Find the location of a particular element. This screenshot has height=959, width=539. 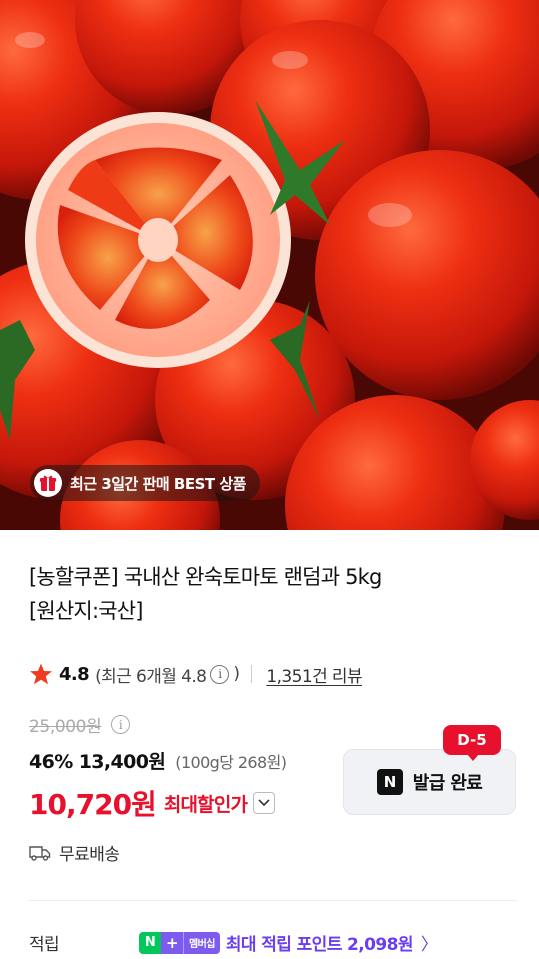

product-title: [농할쿠폰] 국내산 완숙토마토 랜덤과 5kg [원산지:국산] is located at coordinates (269, 594).